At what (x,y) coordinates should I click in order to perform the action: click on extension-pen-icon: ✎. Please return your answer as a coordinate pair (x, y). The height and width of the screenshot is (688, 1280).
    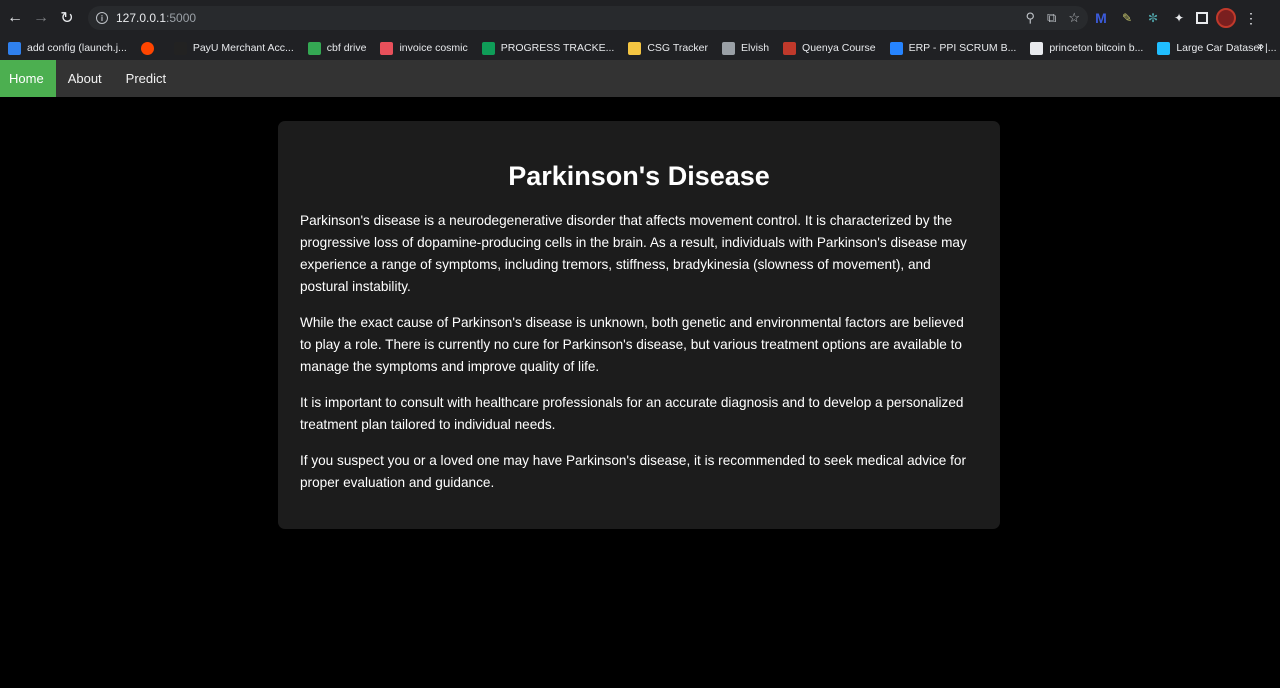
    Looking at the image, I should click on (1127, 18).